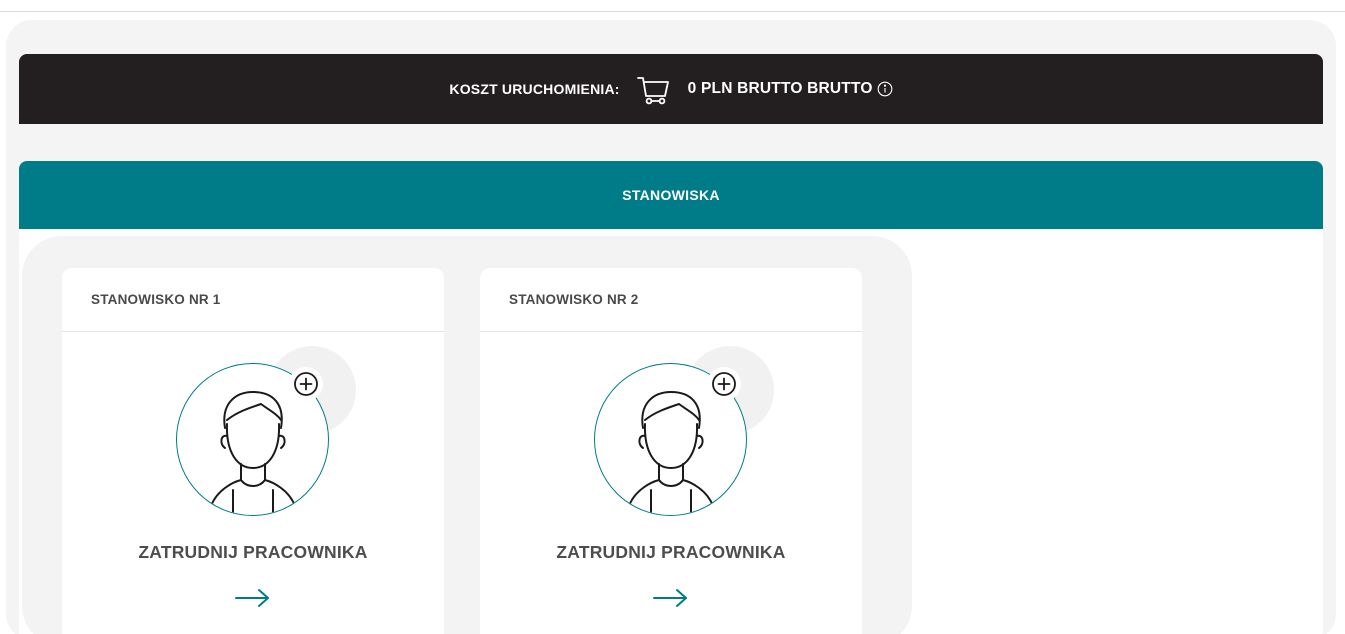 The image size is (1345, 634). I want to click on top-divider, so click(672, 11).